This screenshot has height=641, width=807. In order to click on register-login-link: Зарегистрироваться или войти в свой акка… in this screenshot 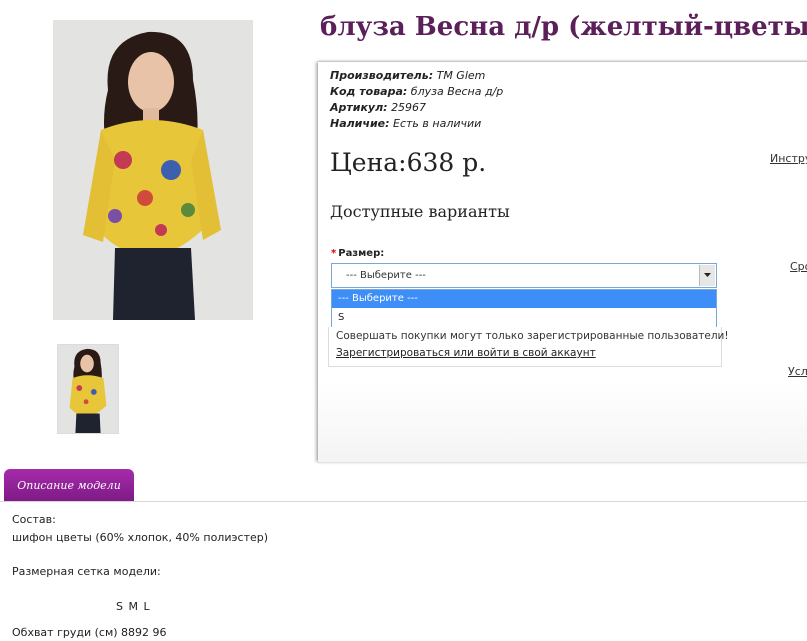, I will do `click(466, 353)`.